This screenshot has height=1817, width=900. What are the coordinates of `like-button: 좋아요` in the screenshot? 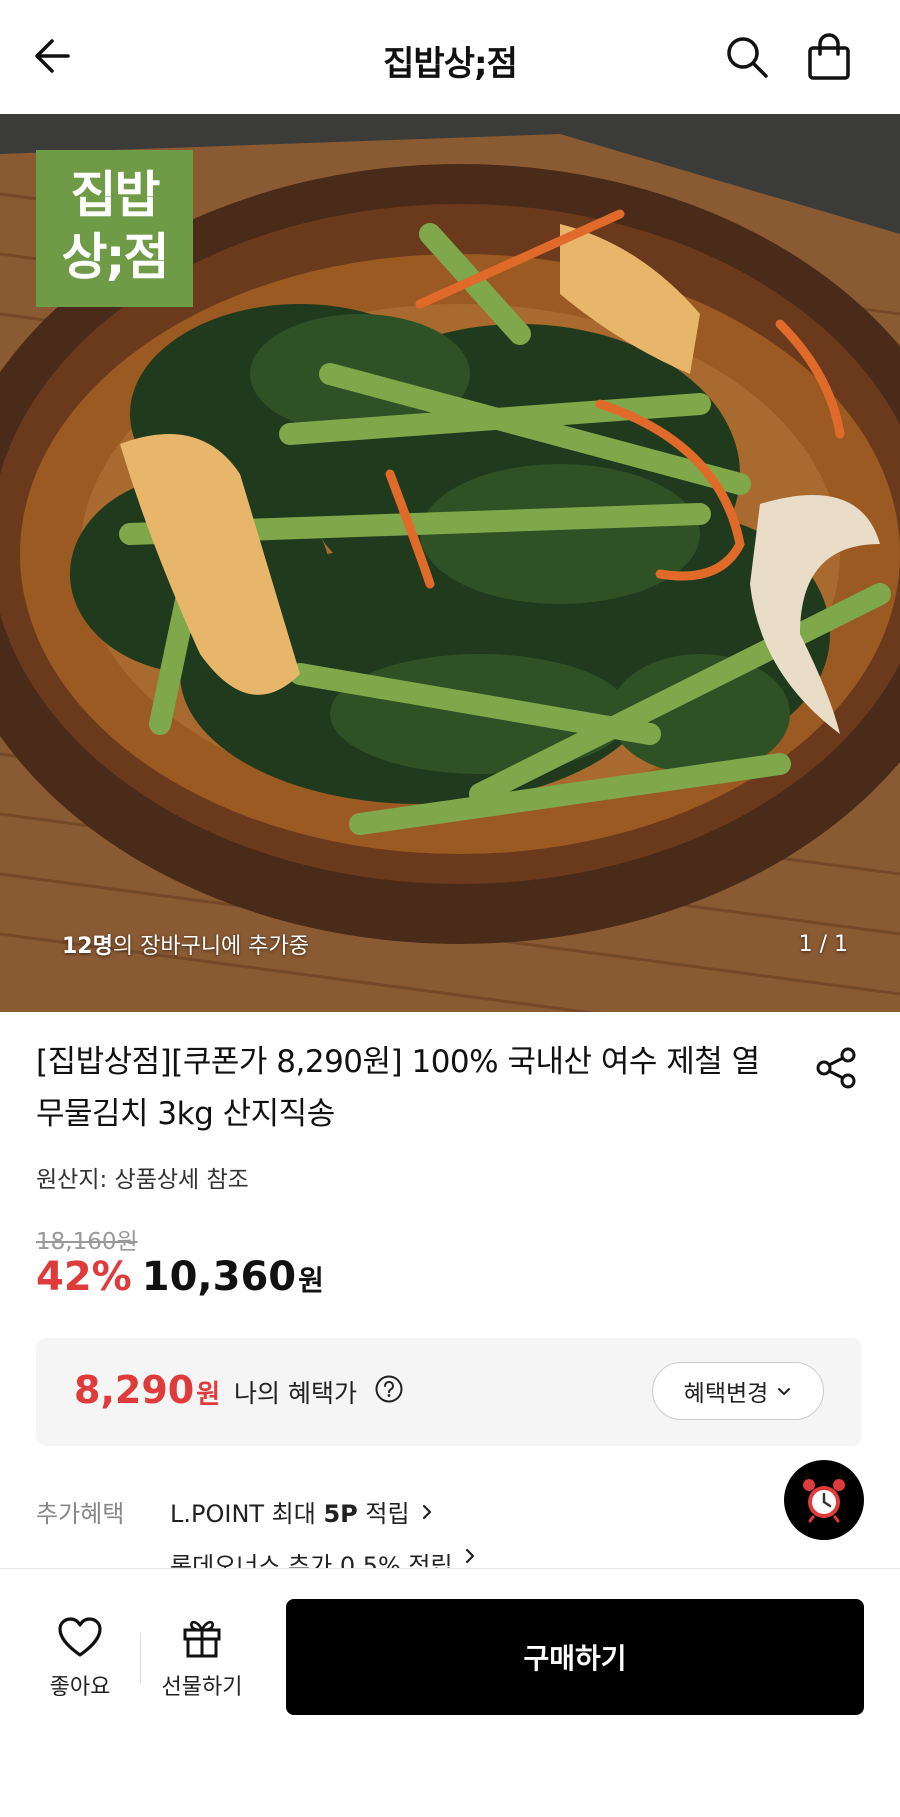 It's located at (80, 1663).